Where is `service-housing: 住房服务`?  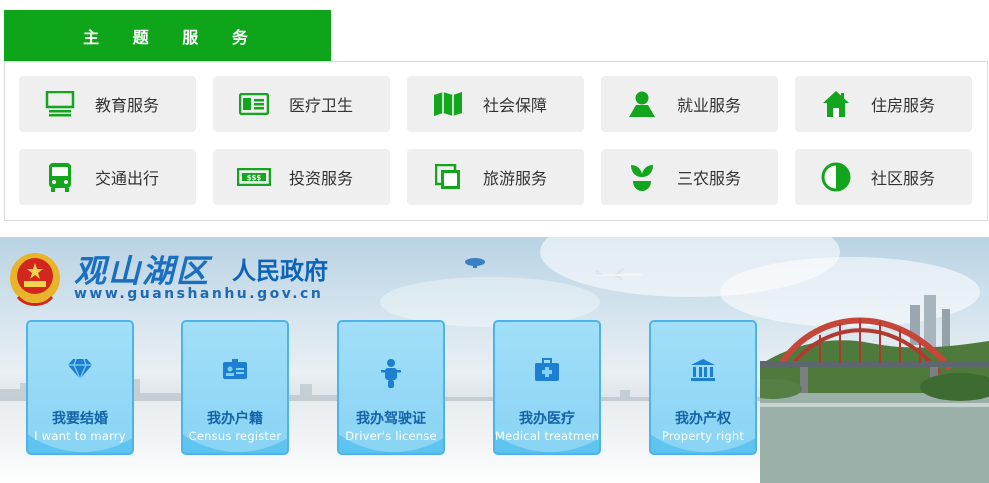
service-housing: 住房服务 is located at coordinates (883, 104).